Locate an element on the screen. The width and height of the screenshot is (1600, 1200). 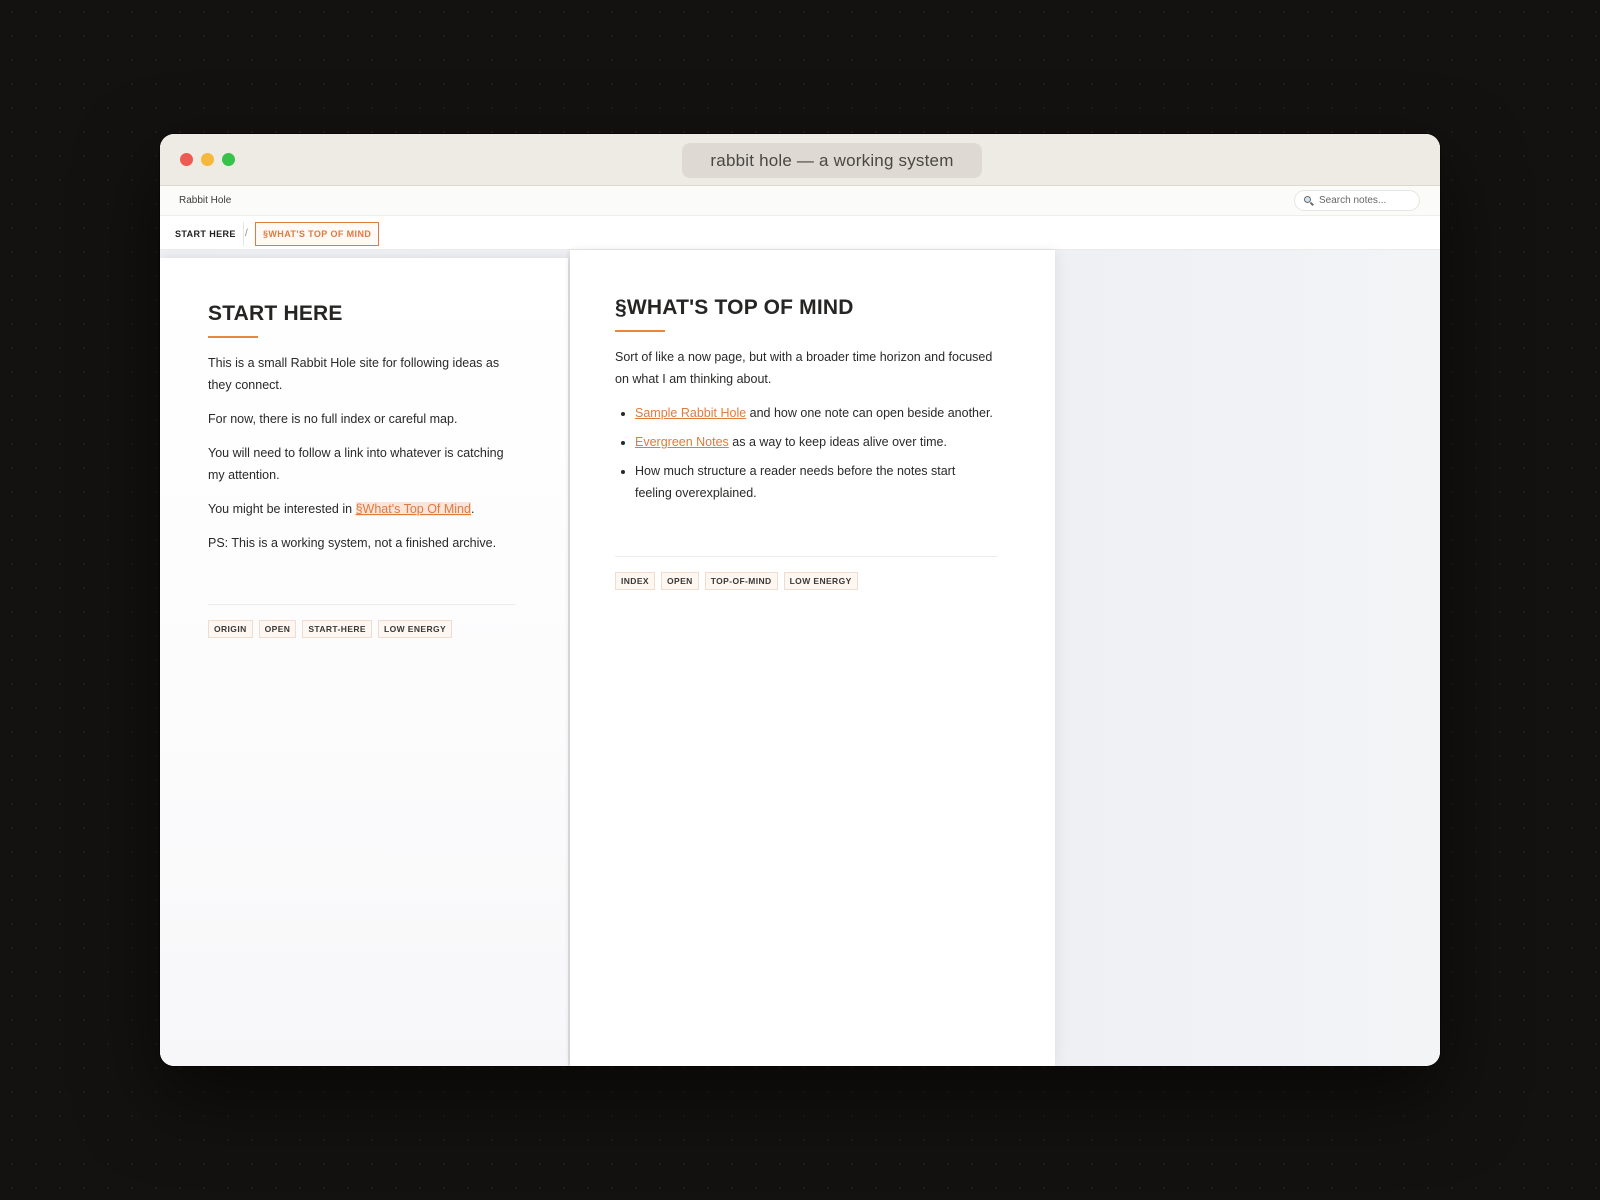
tag-origin: ORIGIN is located at coordinates (230, 629).